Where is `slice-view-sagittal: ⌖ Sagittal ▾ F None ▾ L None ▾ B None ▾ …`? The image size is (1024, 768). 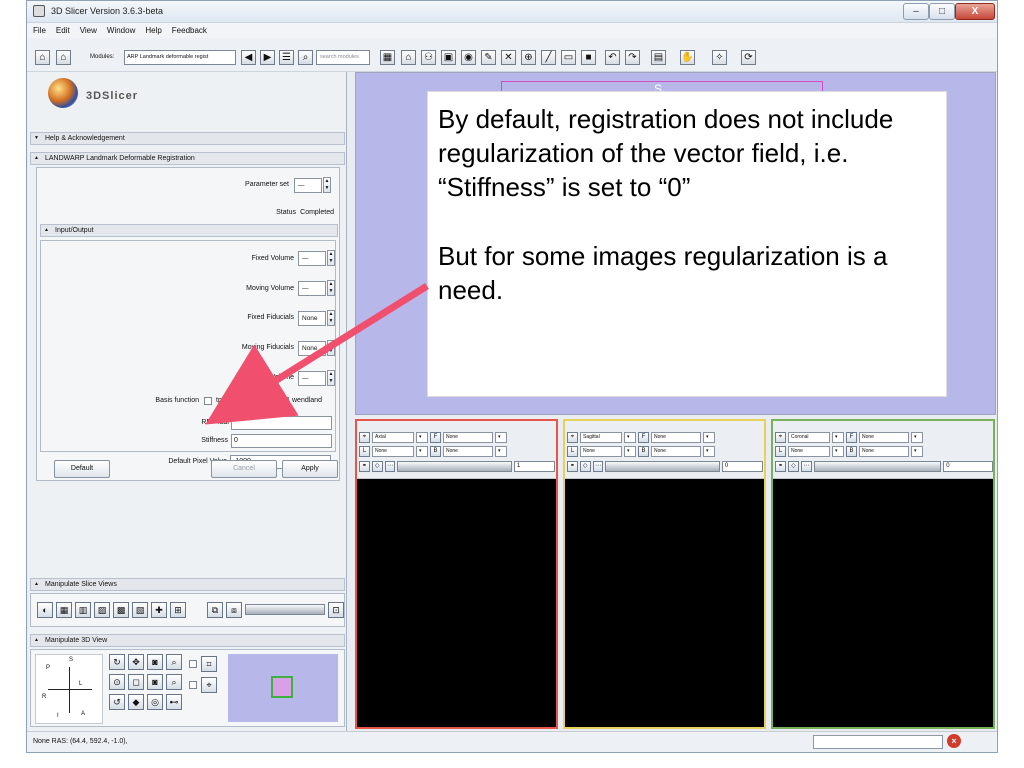 slice-view-sagittal: ⌖ Sagittal ▾ F None ▾ L None ▾ B None ▾ … is located at coordinates (664, 574).